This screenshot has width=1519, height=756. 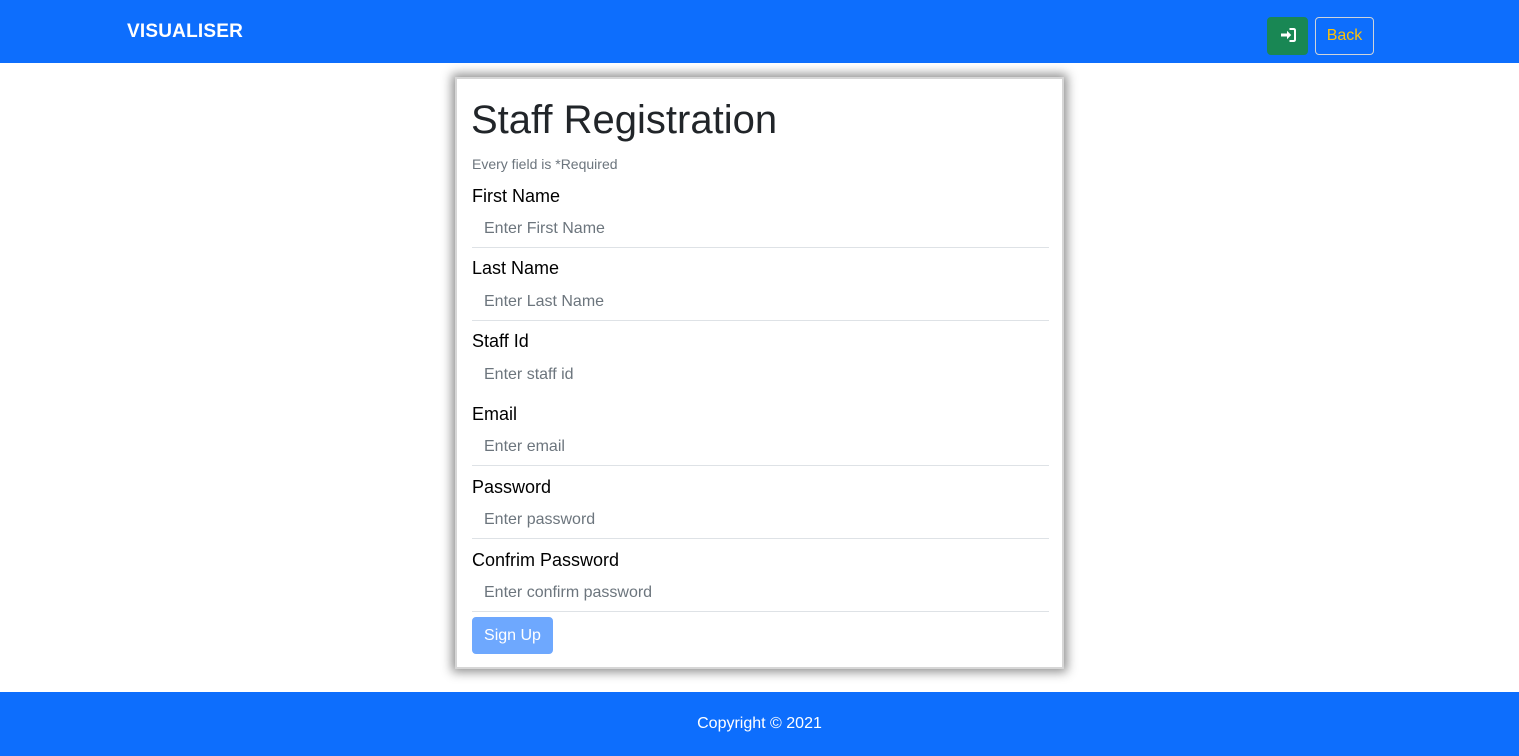 What do you see at coordinates (500, 341) in the screenshot?
I see `staff-id-label: Staff Id` at bounding box center [500, 341].